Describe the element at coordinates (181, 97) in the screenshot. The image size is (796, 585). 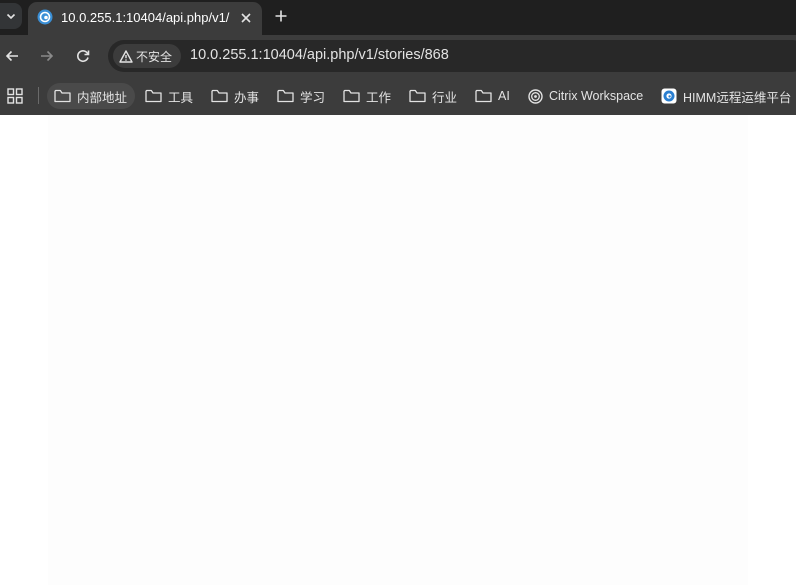
I see `bookmark-label: 工具` at that location.